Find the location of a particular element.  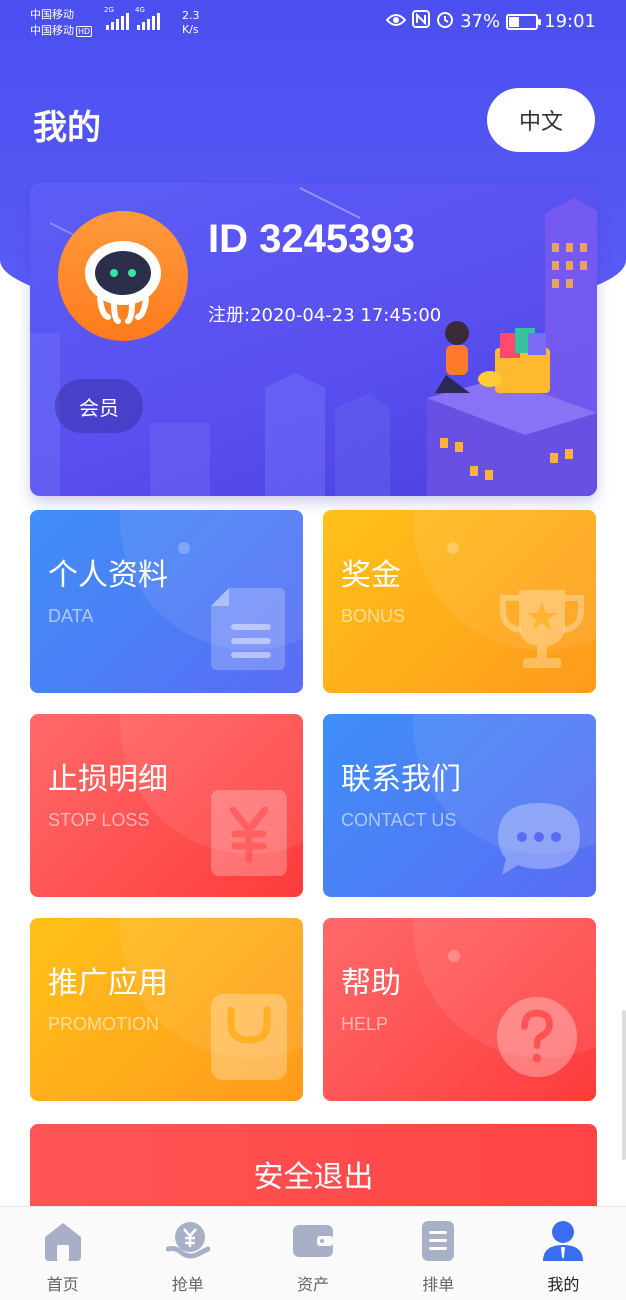

tile-help: 帮助 HELP is located at coordinates (459, 1009).